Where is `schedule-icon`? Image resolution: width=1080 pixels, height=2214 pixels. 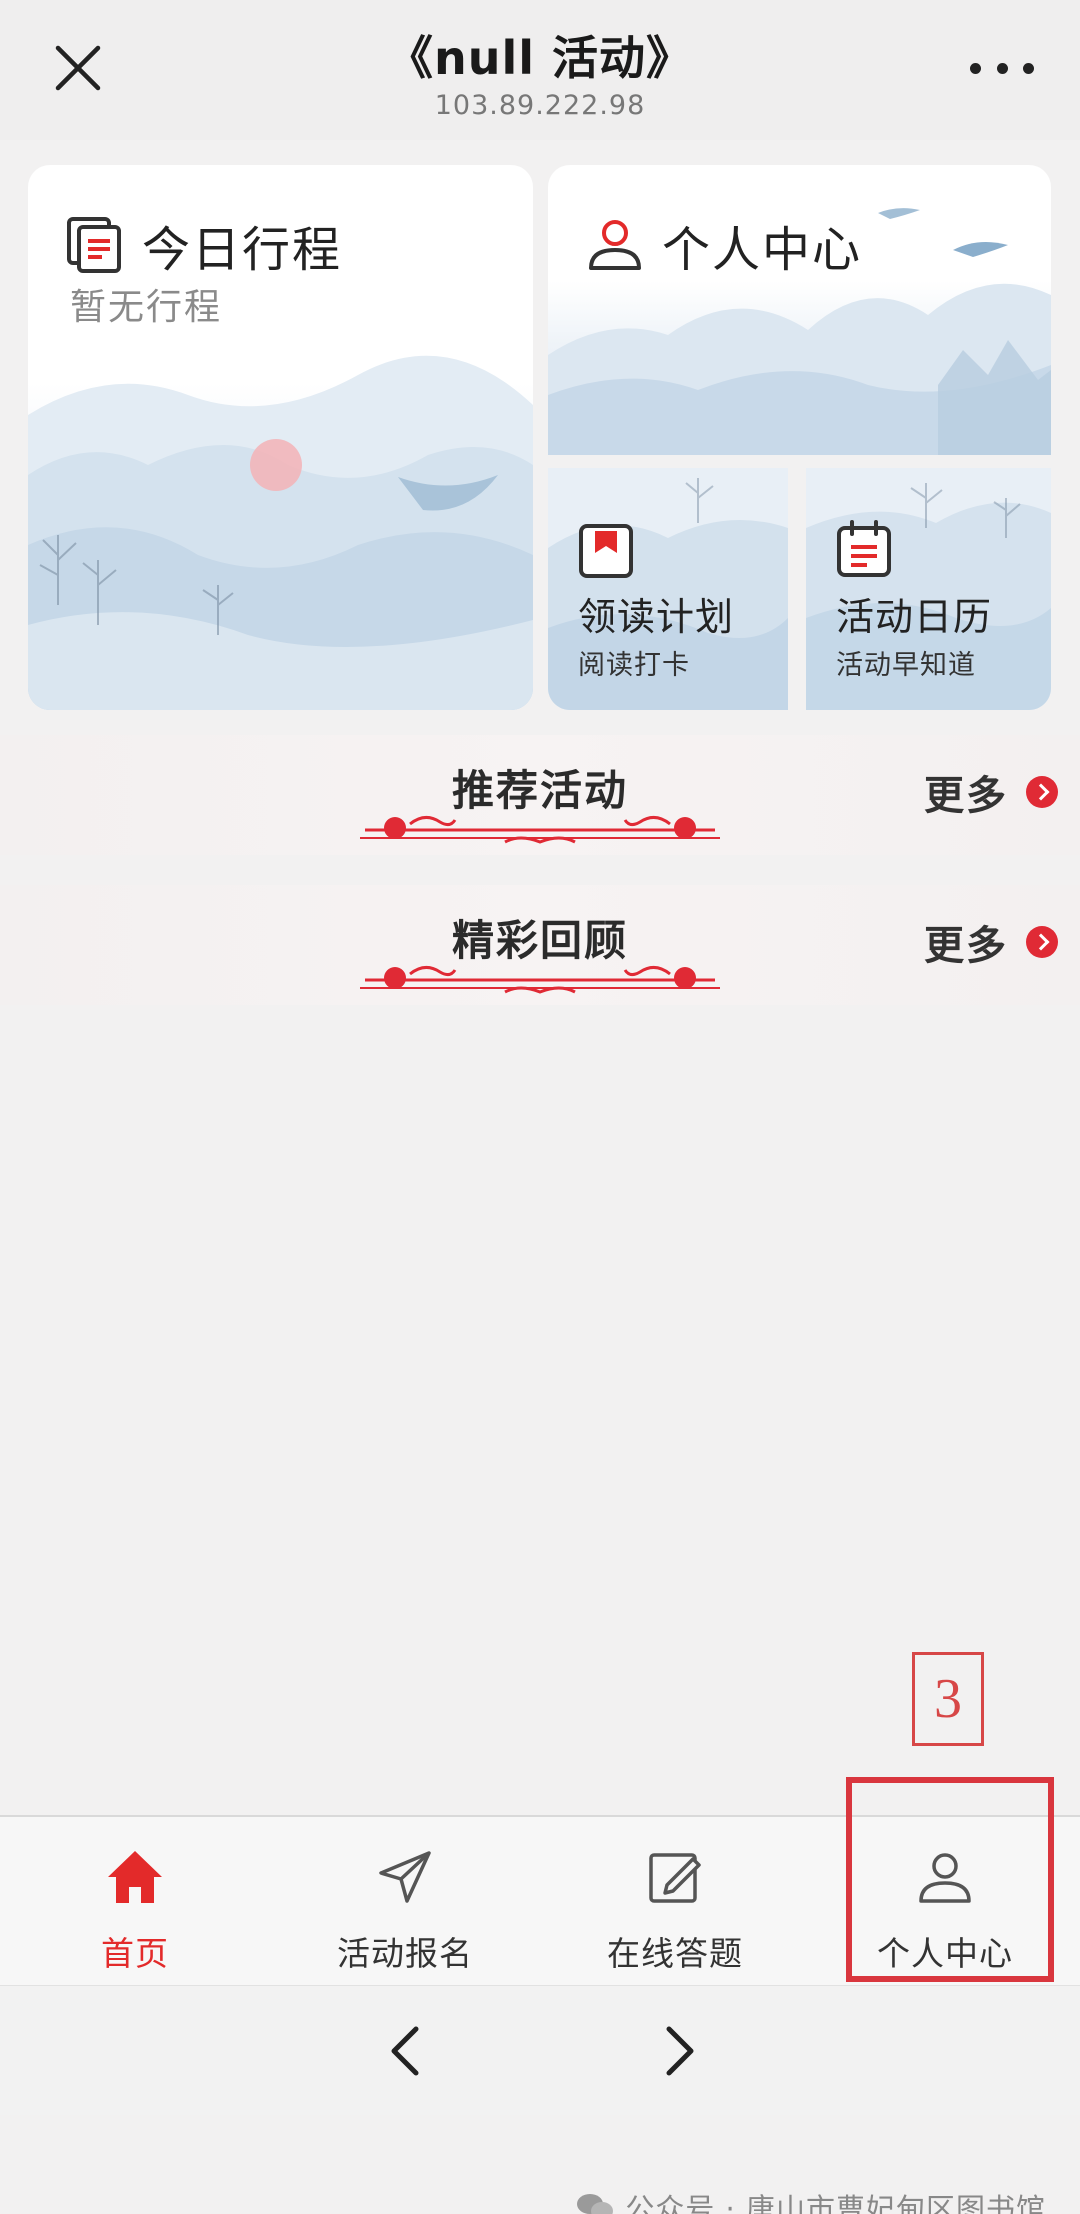
schedule-icon is located at coordinates (94, 245).